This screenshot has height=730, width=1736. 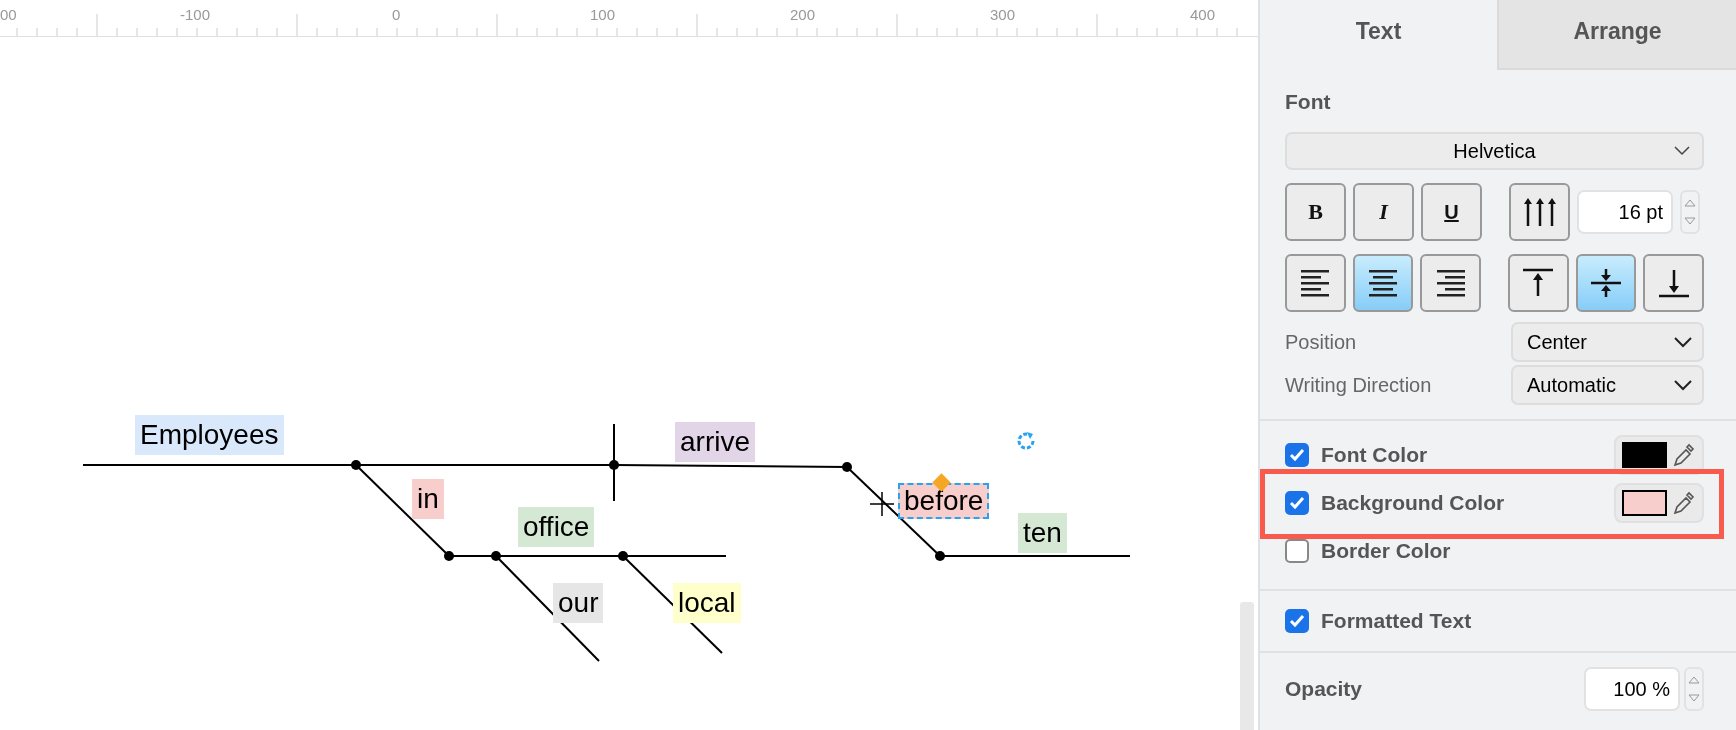 I want to click on option-label: Border Color, so click(x=1386, y=551).